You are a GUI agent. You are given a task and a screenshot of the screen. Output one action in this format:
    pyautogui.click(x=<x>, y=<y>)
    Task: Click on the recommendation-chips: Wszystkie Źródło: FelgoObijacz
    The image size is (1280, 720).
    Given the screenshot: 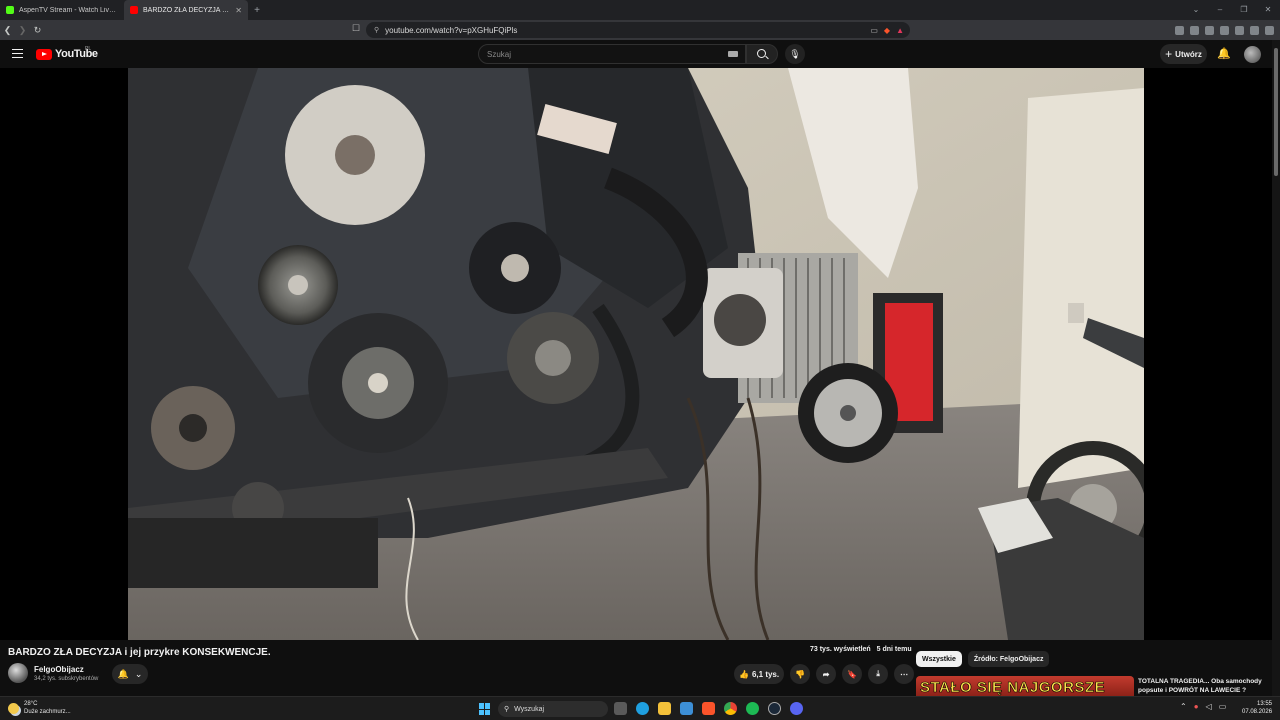 What is the action you would take?
    pyautogui.click(x=983, y=659)
    